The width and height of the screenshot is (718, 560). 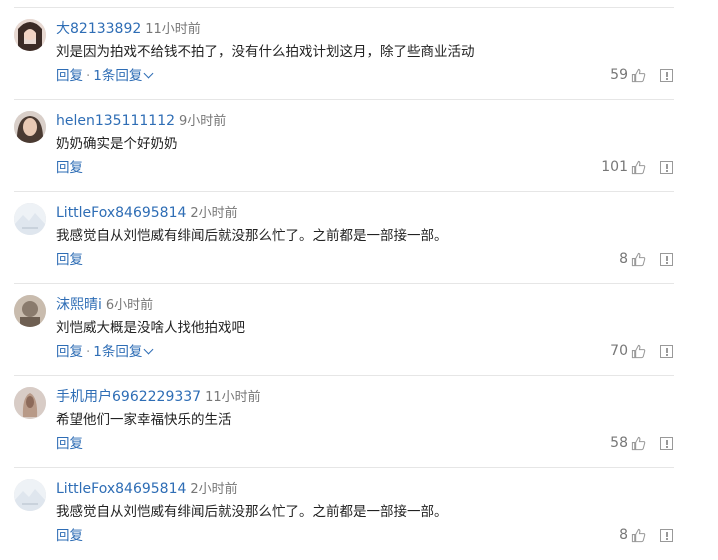 I want to click on like-button: 59, so click(x=628, y=75).